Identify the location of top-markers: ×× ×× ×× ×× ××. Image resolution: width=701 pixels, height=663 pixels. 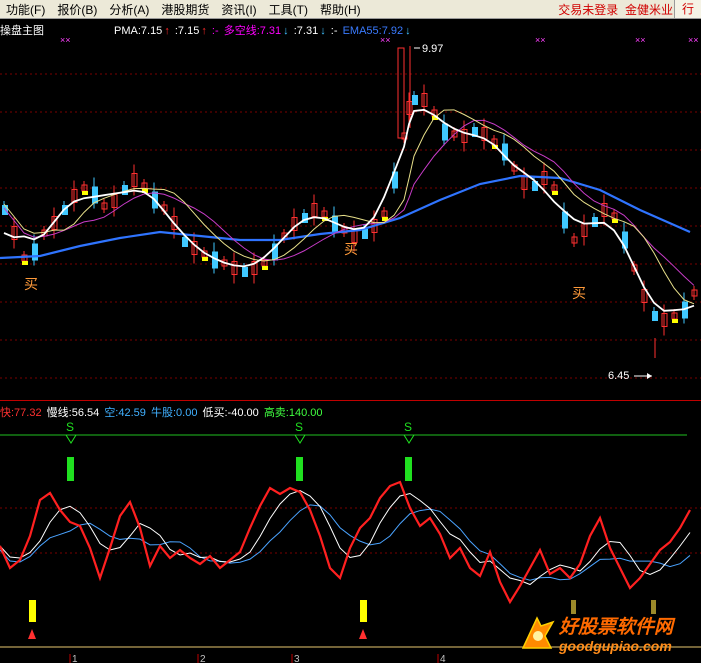
(379, 40).